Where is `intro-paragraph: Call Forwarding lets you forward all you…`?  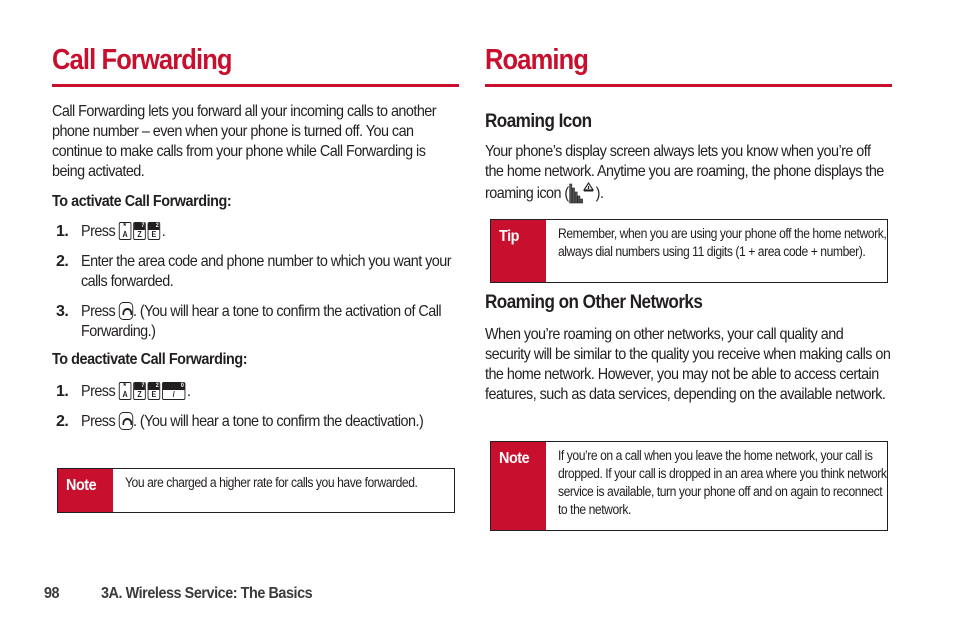
intro-paragraph: Call Forwarding lets you forward all you… is located at coordinates (244, 141).